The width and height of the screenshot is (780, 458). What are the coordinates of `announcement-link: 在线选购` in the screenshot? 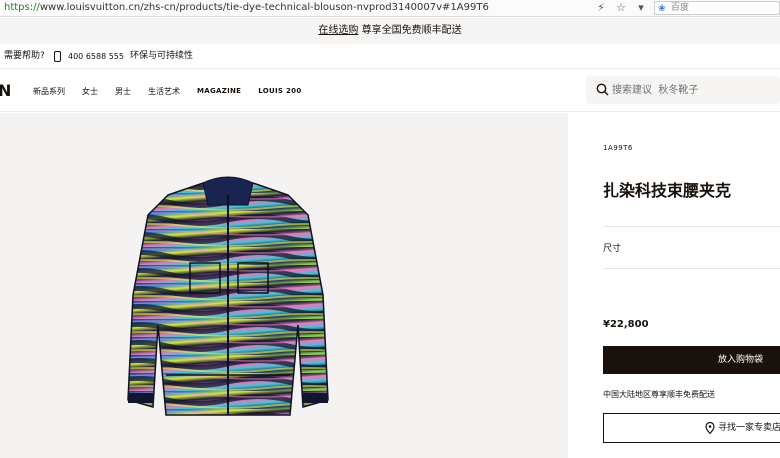 It's located at (338, 30).